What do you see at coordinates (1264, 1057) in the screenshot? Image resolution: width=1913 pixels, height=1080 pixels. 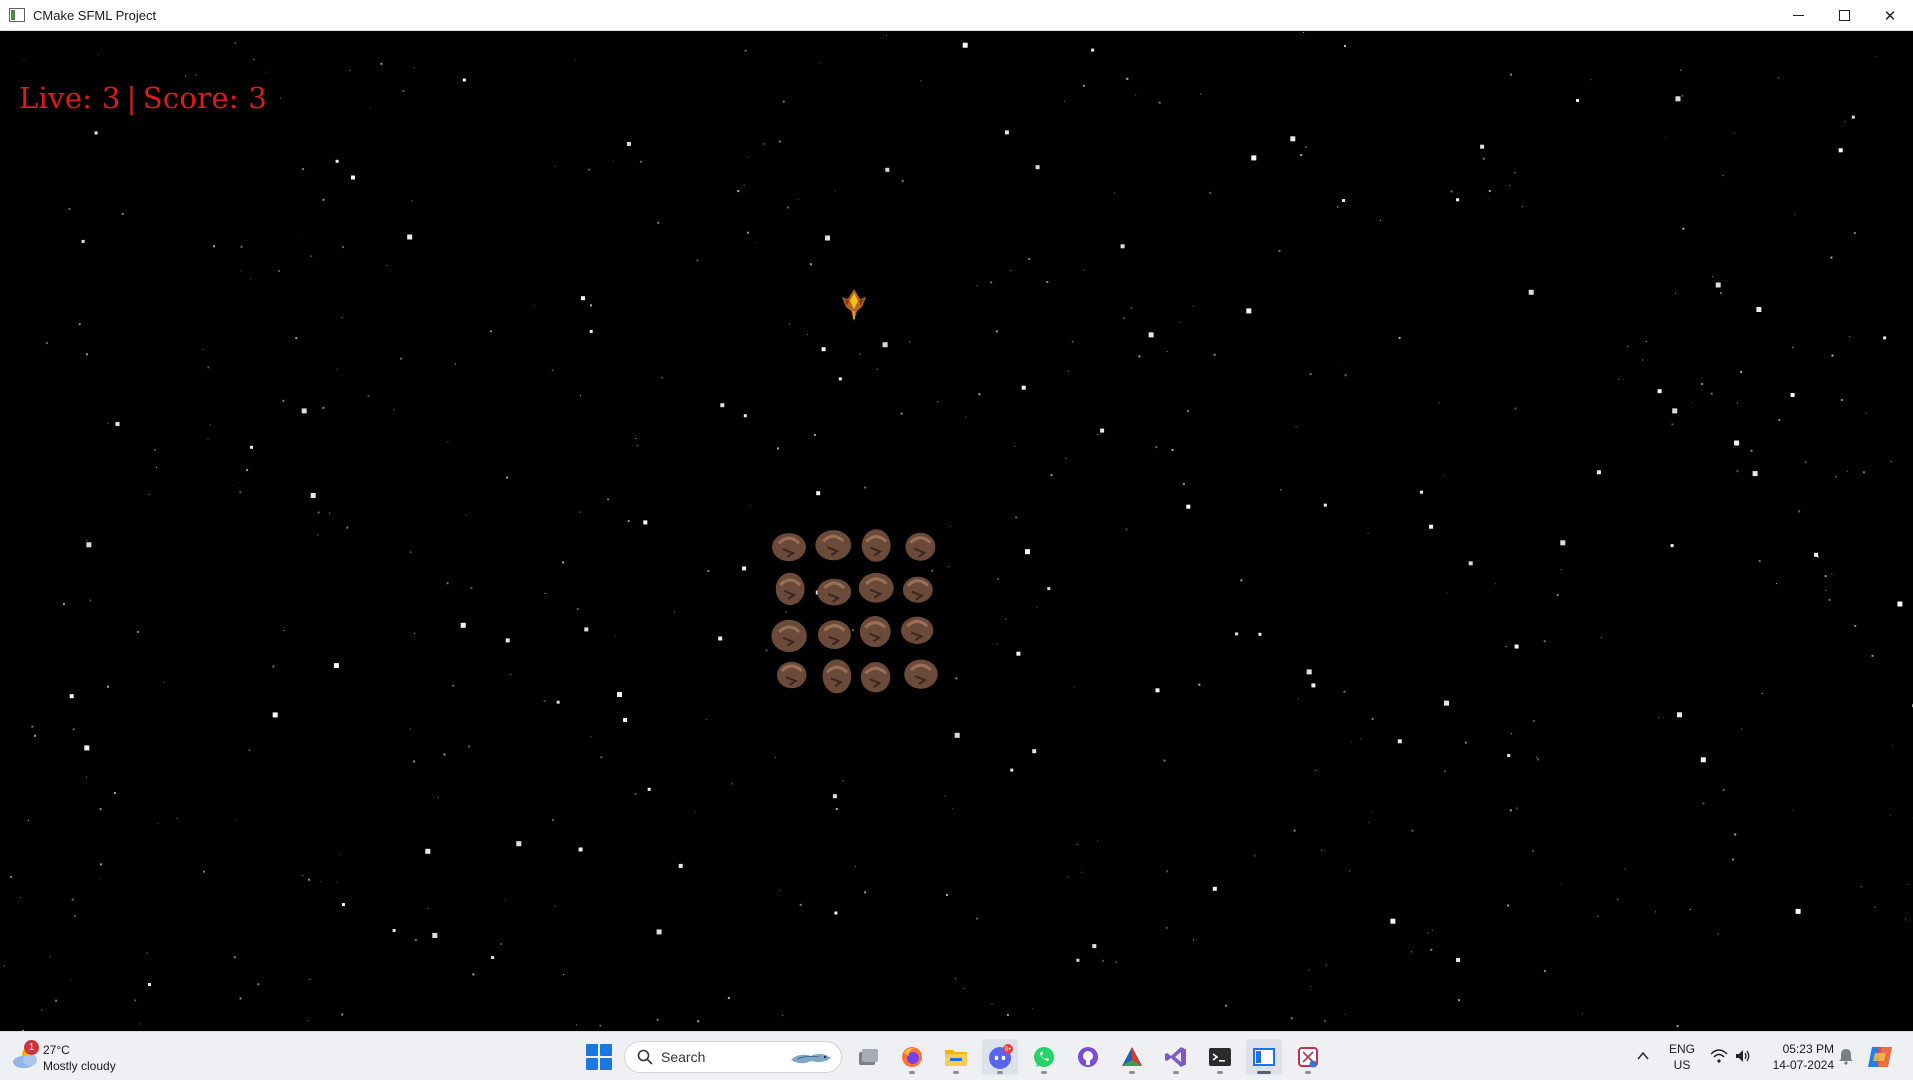 I see `taskbar-sfml-window` at bounding box center [1264, 1057].